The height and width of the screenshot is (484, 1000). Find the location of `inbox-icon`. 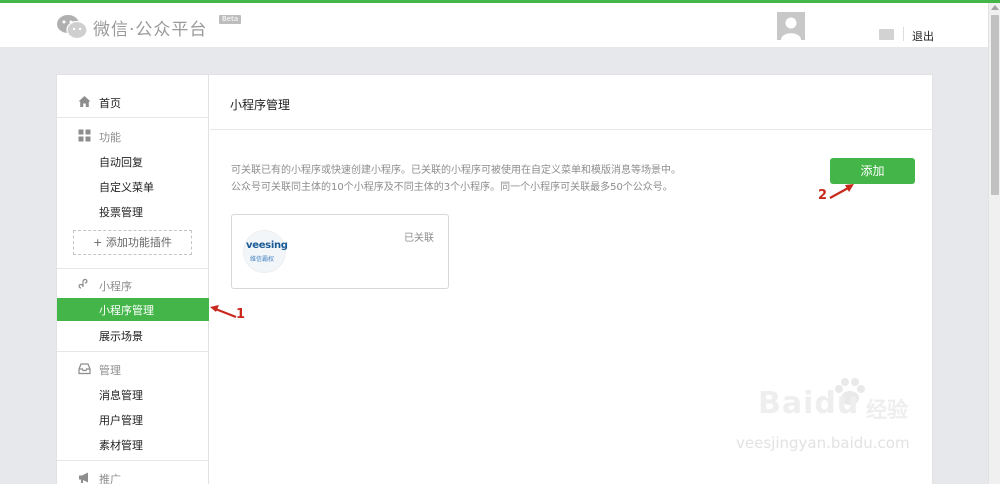

inbox-icon is located at coordinates (84, 369).